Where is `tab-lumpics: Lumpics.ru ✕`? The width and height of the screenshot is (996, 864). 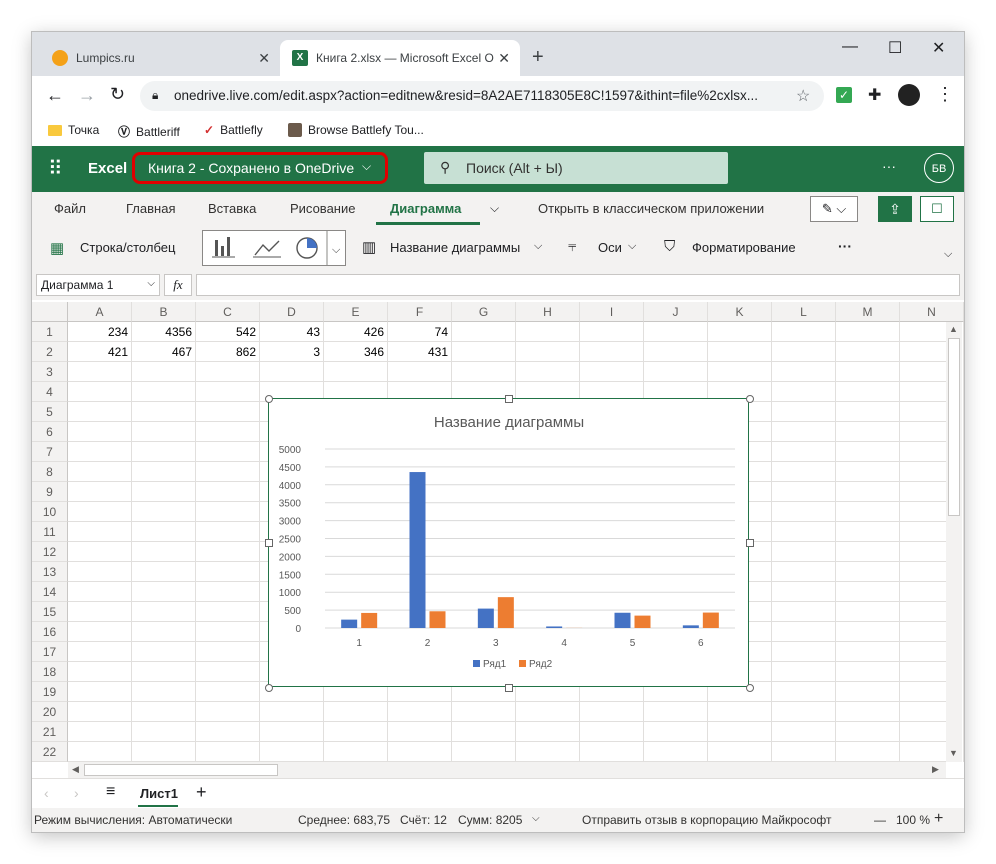 tab-lumpics: Lumpics.ru ✕ is located at coordinates (160, 58).